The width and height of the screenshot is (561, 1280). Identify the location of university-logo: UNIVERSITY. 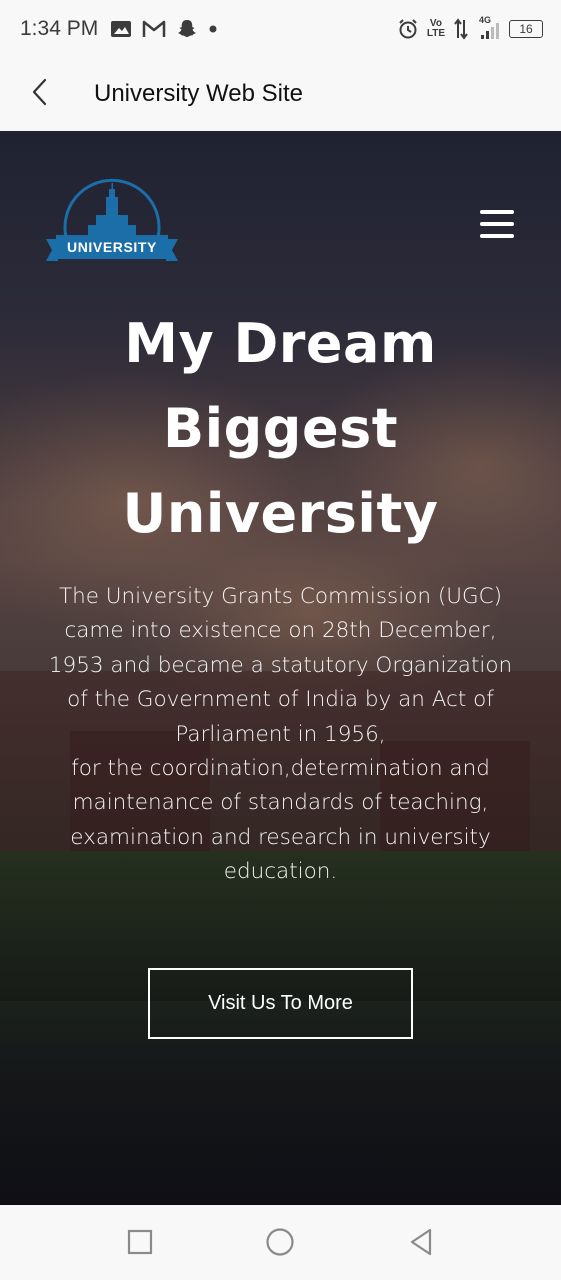
(112, 220).